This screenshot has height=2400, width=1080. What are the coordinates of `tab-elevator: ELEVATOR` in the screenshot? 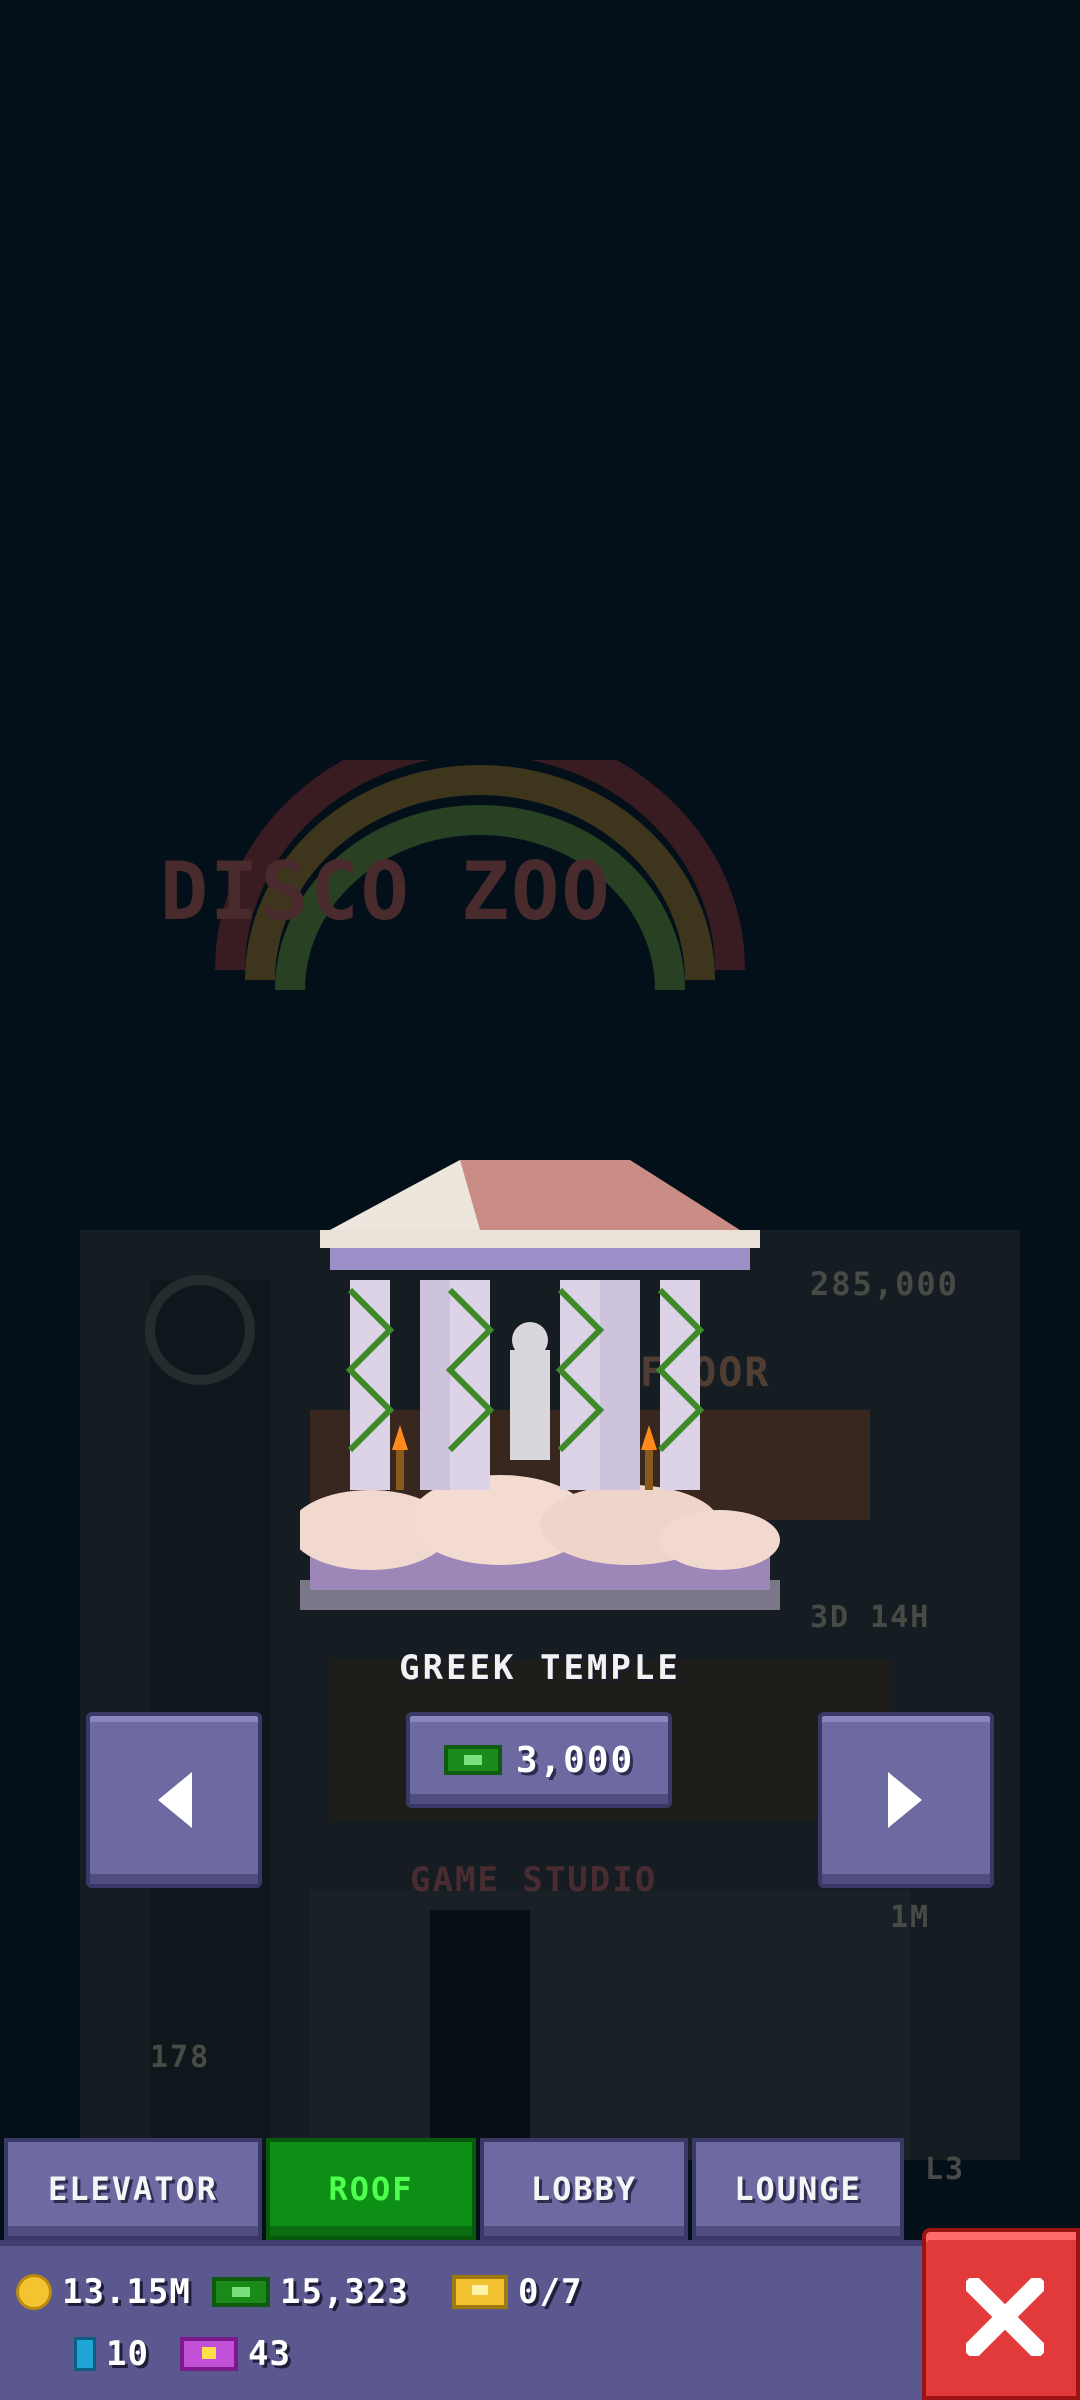 It's located at (133, 2189).